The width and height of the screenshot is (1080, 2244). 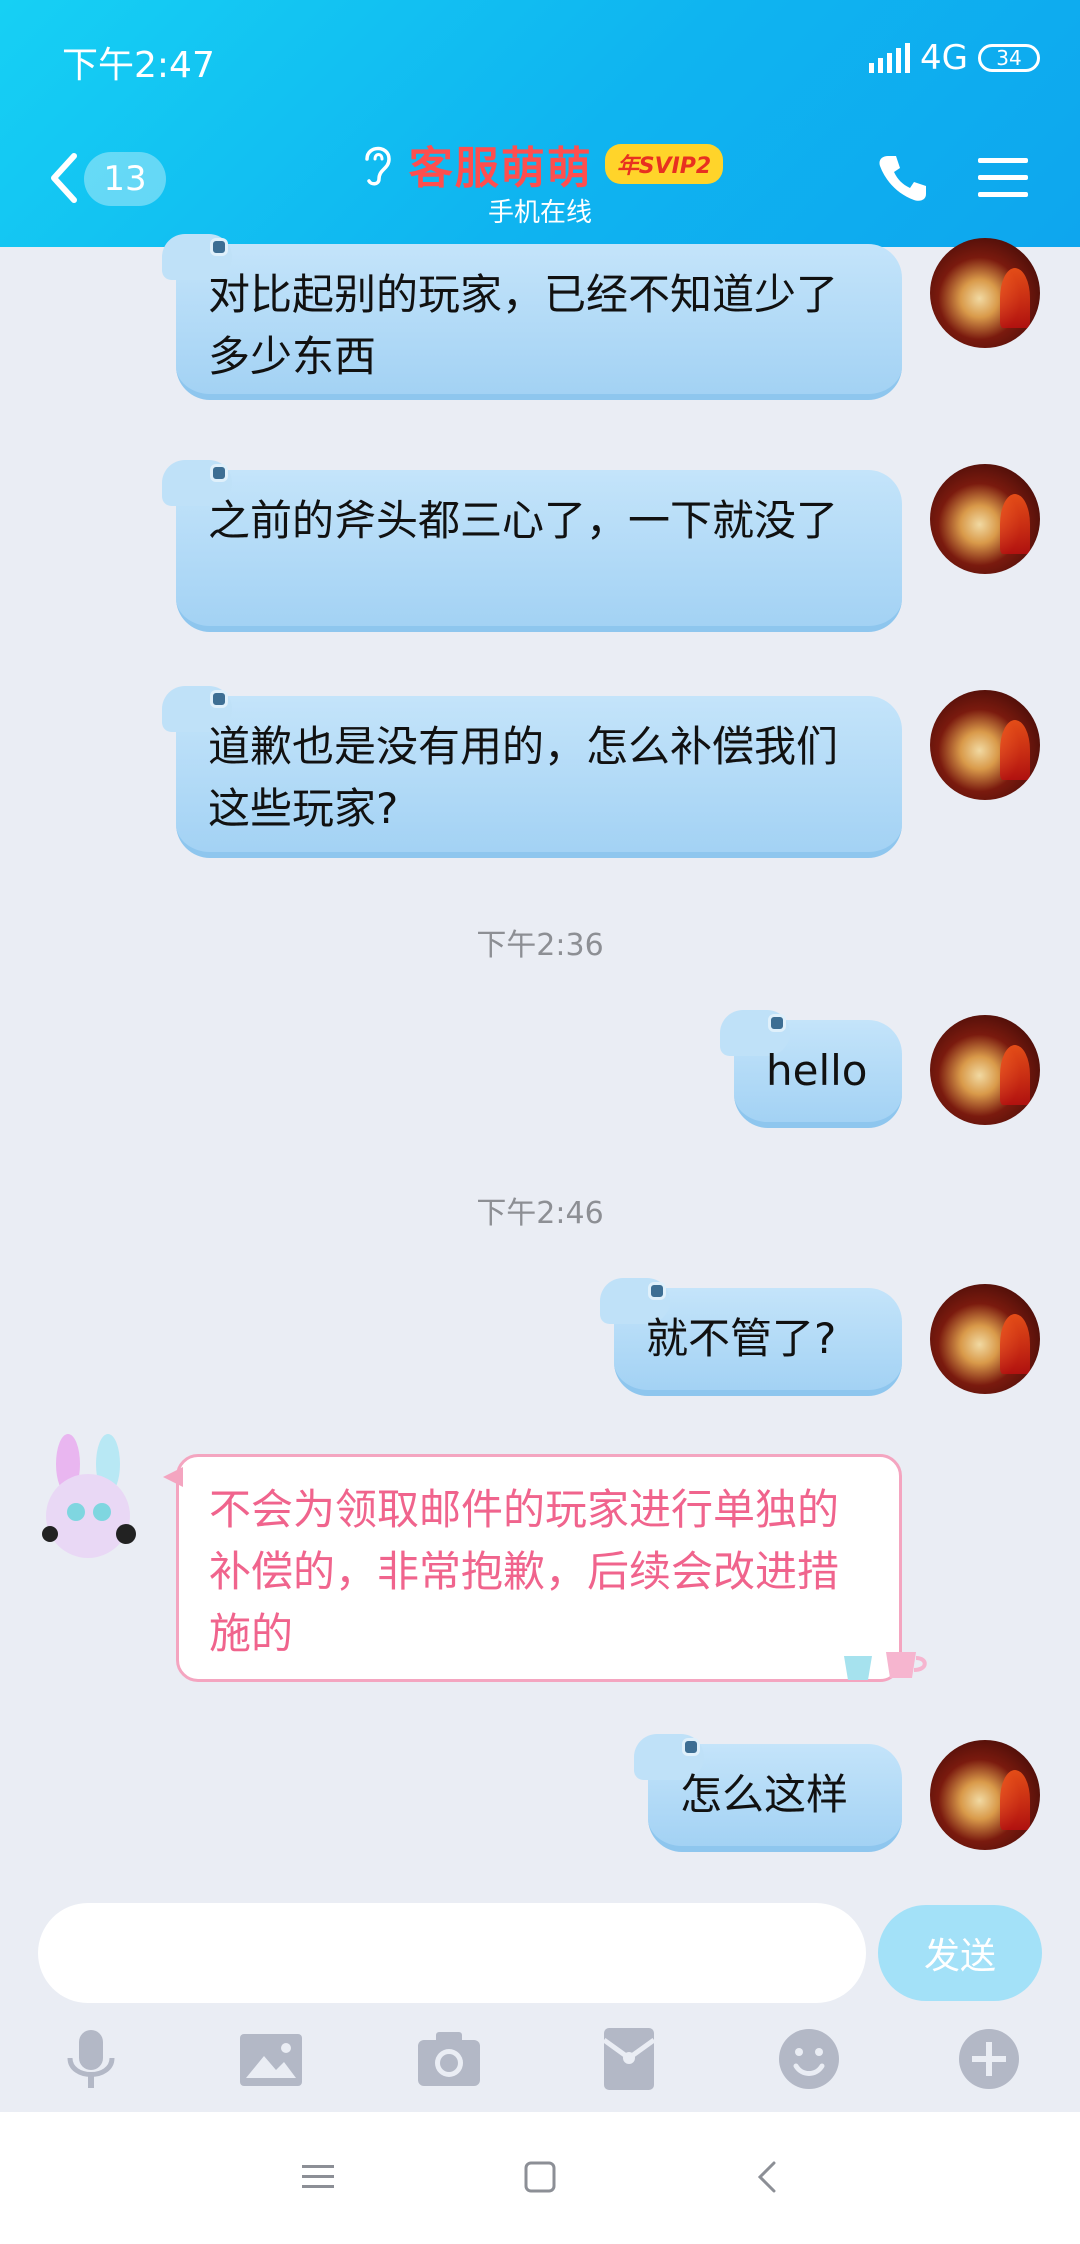 What do you see at coordinates (540, 1213) in the screenshot?
I see `message-timestamp: 下午2:46` at bounding box center [540, 1213].